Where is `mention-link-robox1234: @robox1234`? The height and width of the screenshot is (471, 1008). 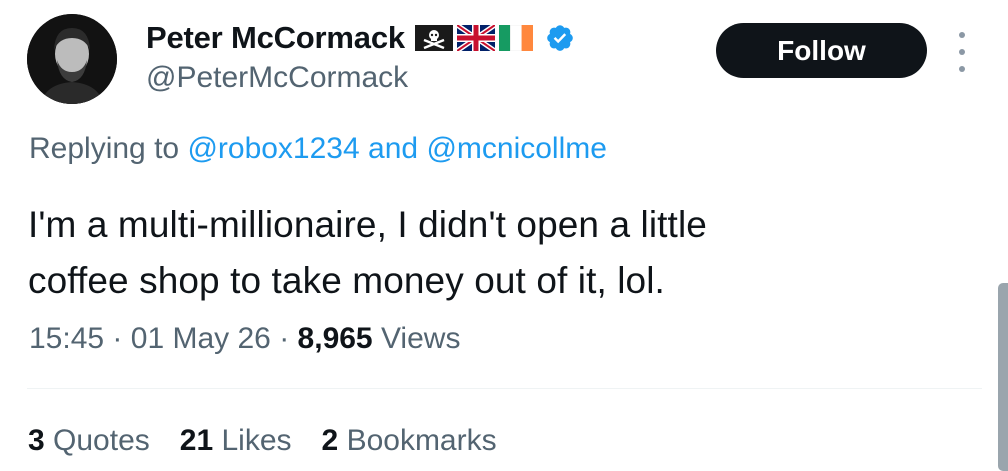
mention-link-robox1234: @robox1234 is located at coordinates (273, 148).